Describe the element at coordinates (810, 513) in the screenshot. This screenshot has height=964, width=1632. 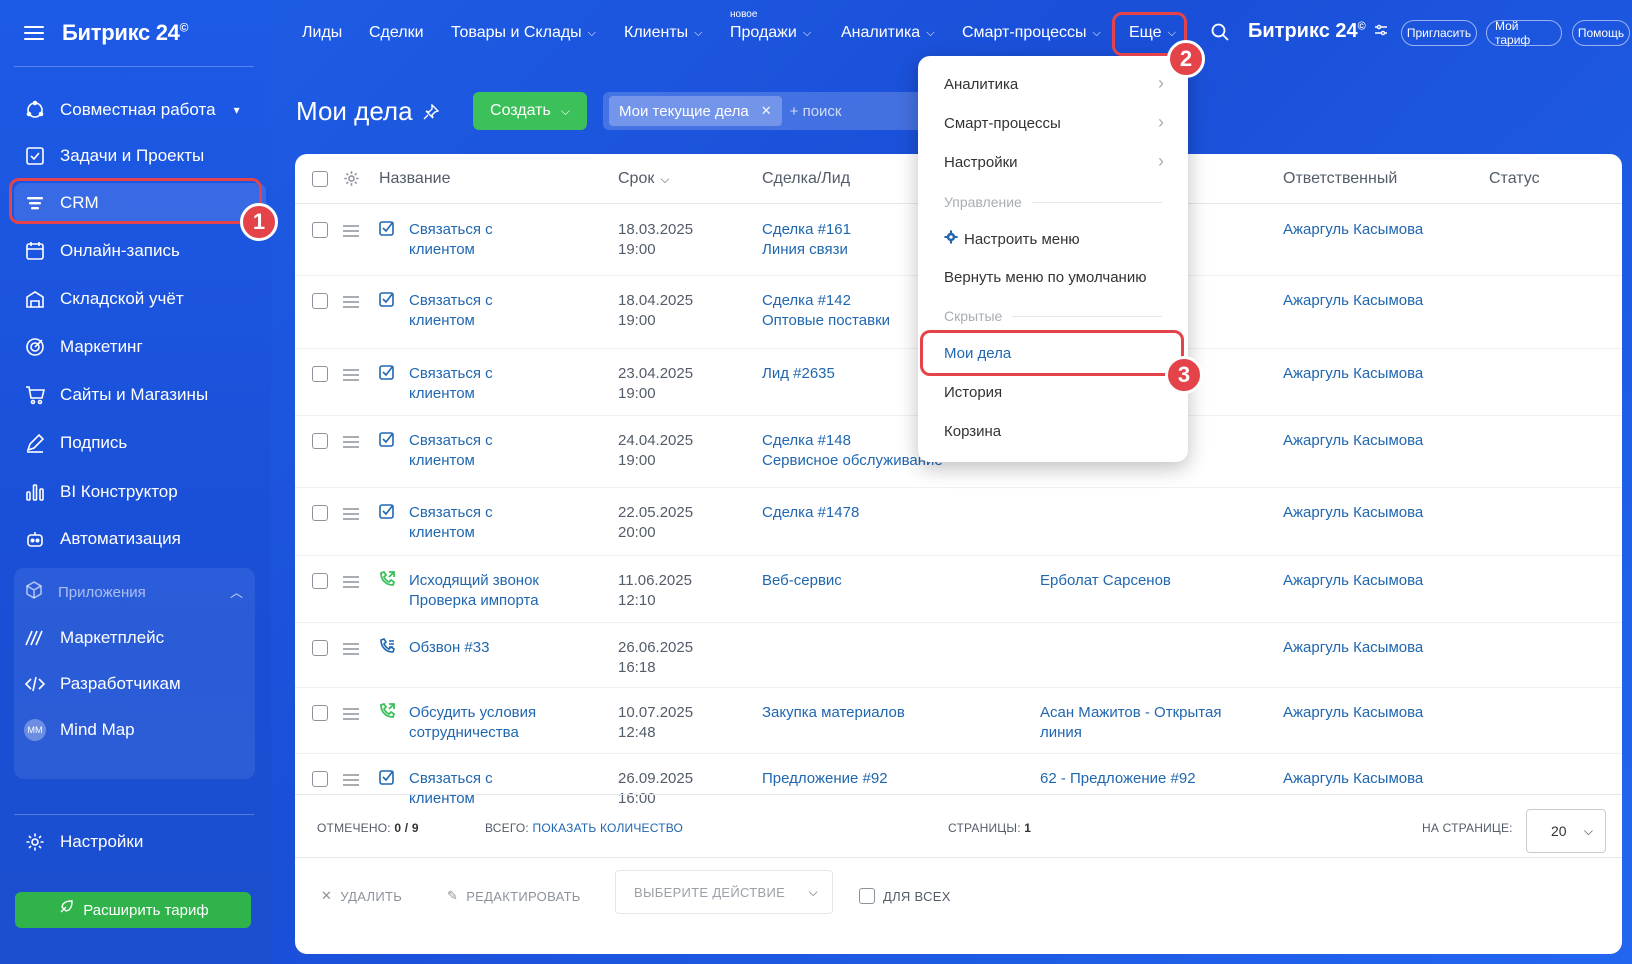
I see `activity-deal: Сделка #1478` at that location.